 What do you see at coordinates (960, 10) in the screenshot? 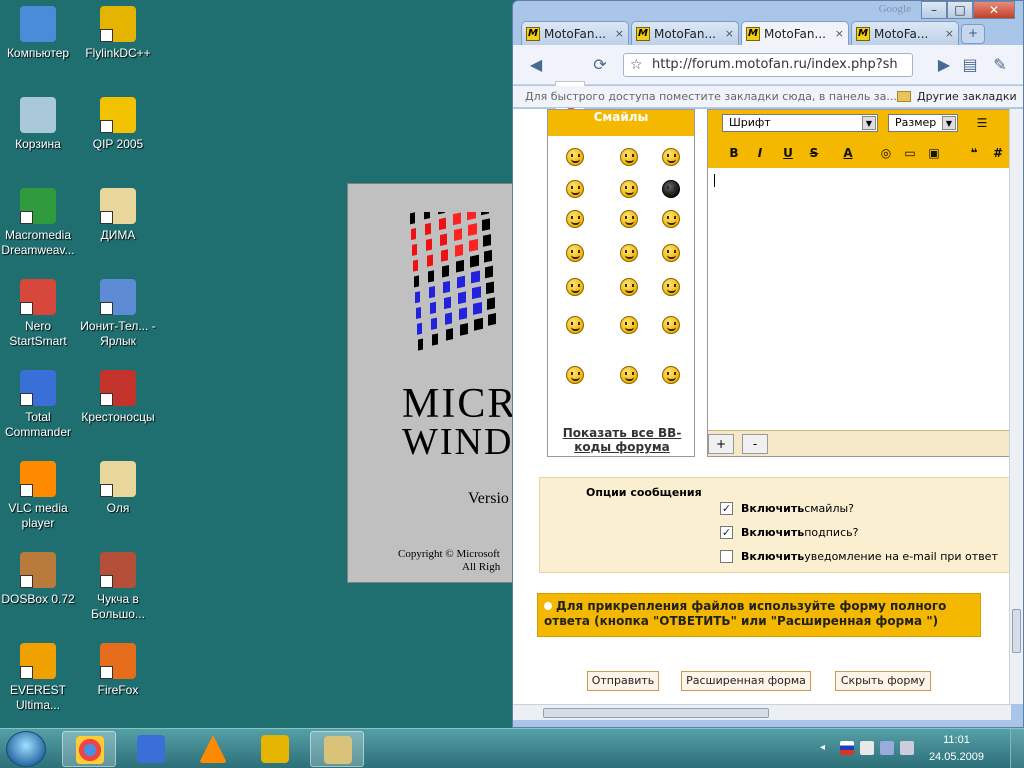
I see `maximize-button: □` at bounding box center [960, 10].